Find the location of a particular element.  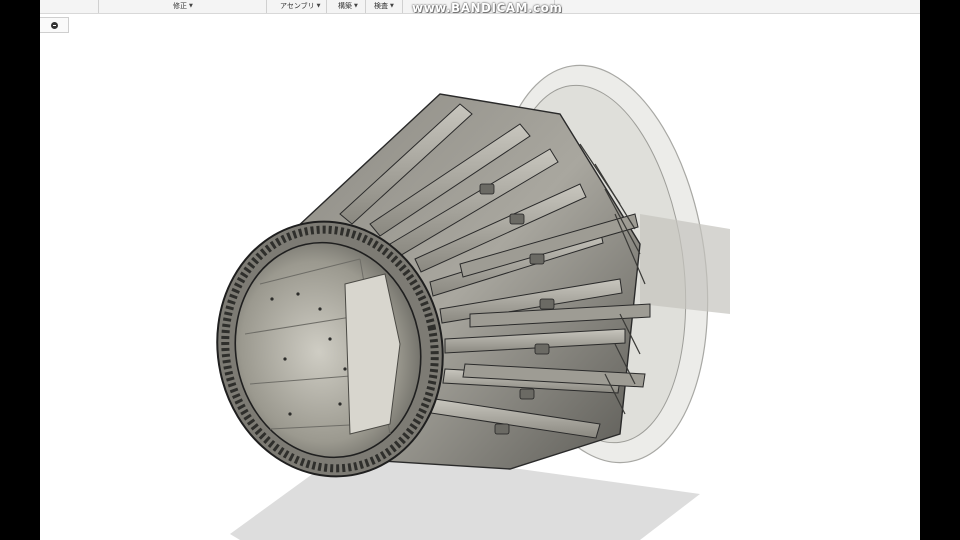

recording-watermark: www.BANDICAM.com is located at coordinates (487, 8).